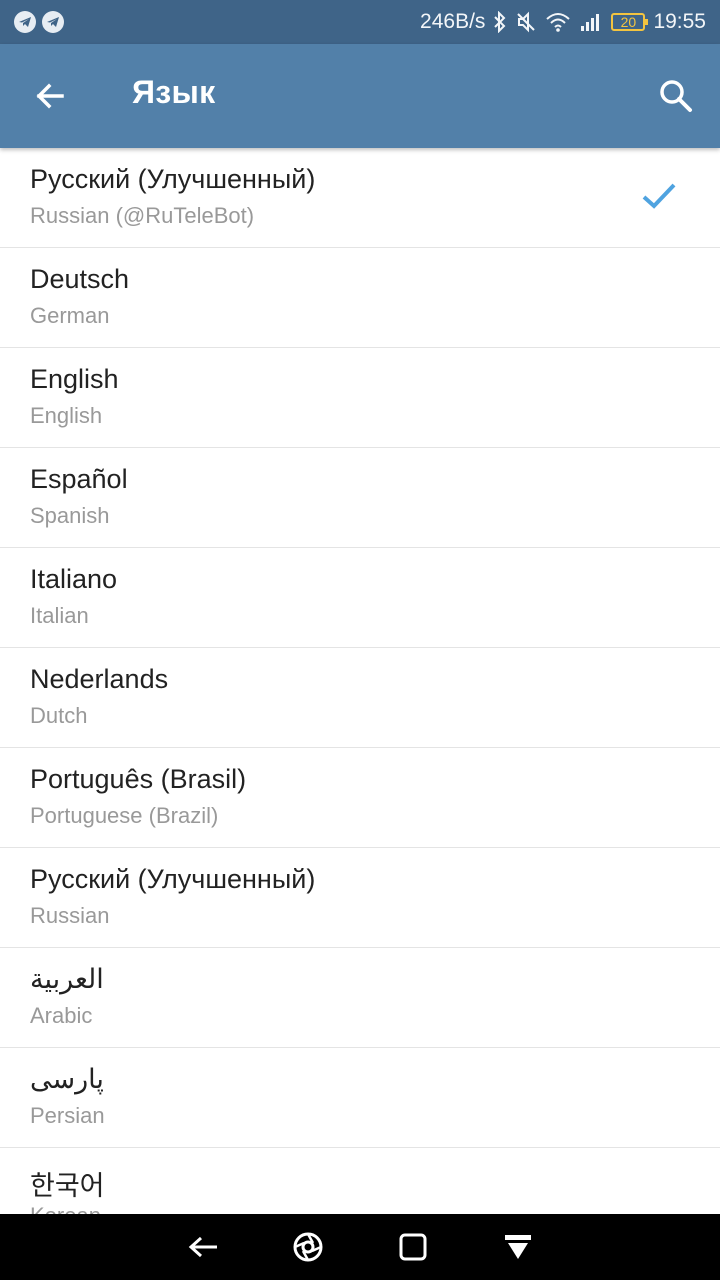 The height and width of the screenshot is (1280, 720). I want to click on language-subtitle: Portuguese (Brazil), so click(124, 815).